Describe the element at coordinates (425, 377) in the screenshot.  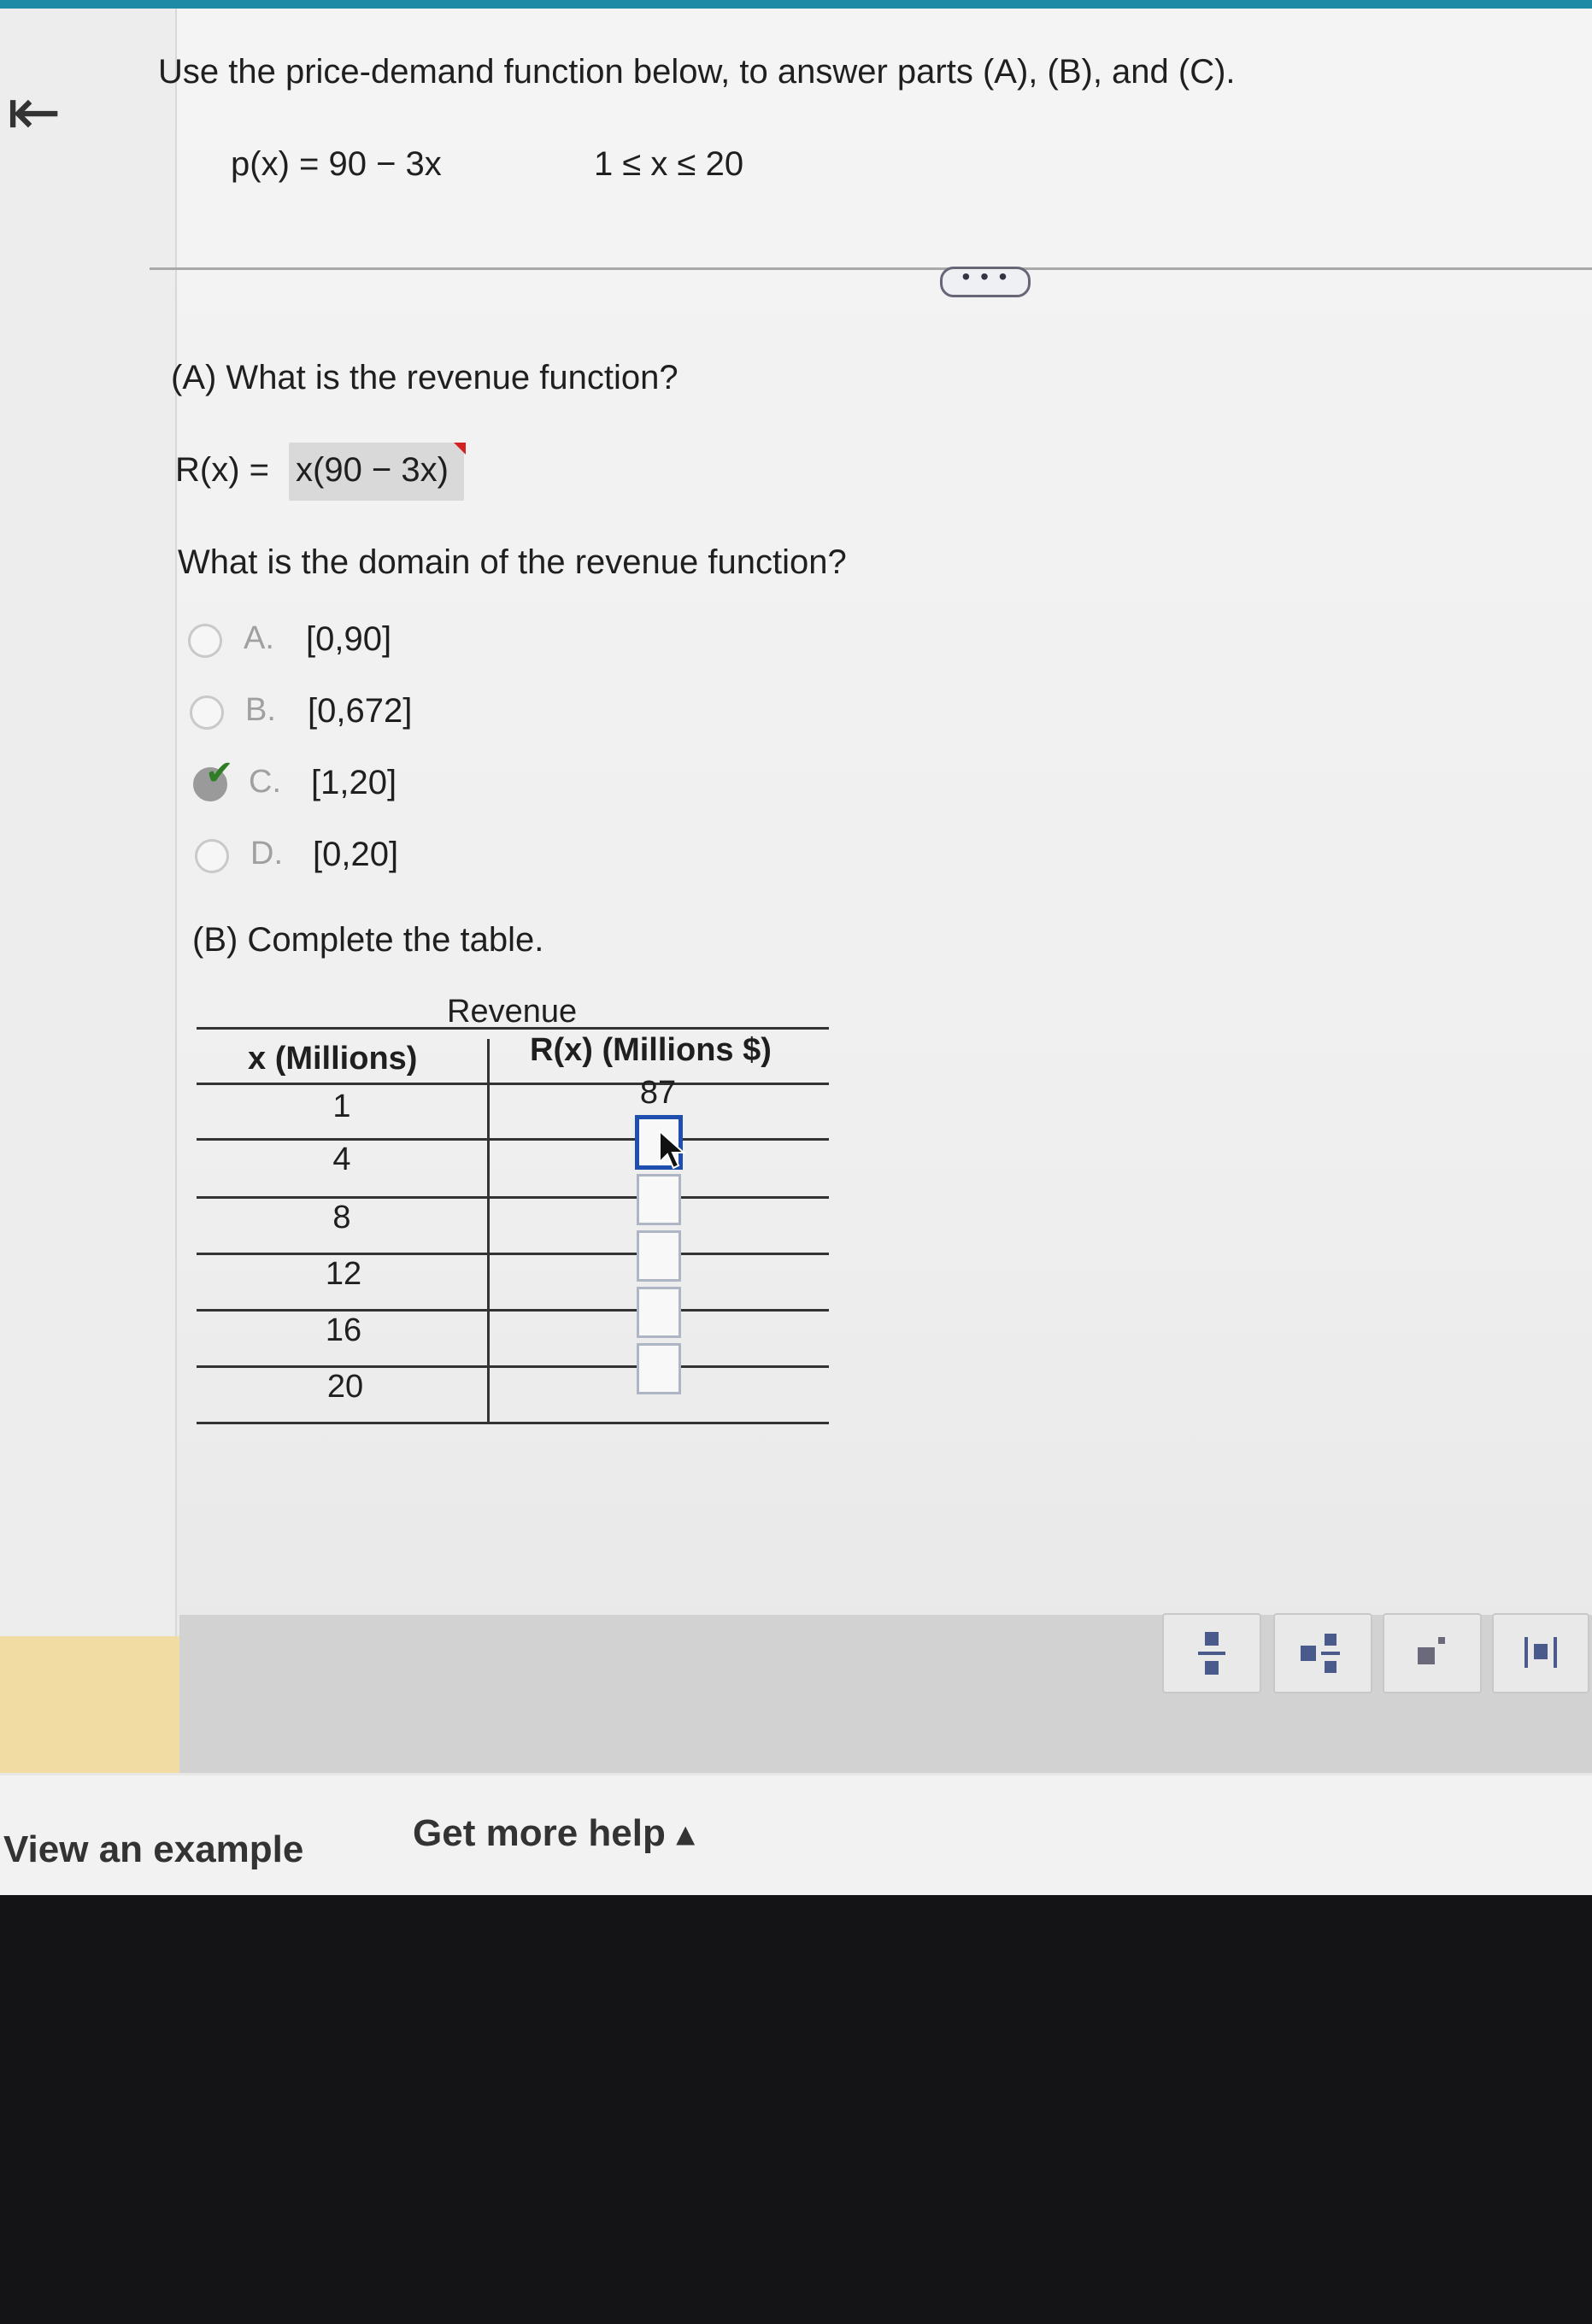
I see `part-a-question: (A) What is the revenue function?` at that location.